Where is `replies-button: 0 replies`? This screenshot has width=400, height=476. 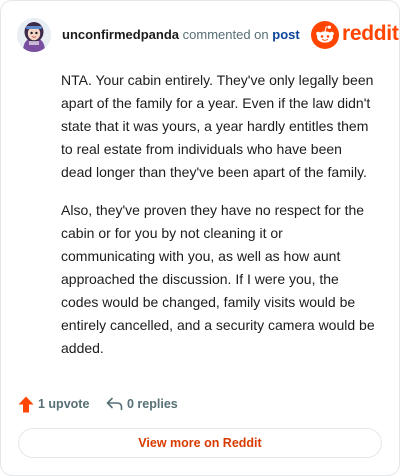
replies-button: 0 replies is located at coordinates (142, 404).